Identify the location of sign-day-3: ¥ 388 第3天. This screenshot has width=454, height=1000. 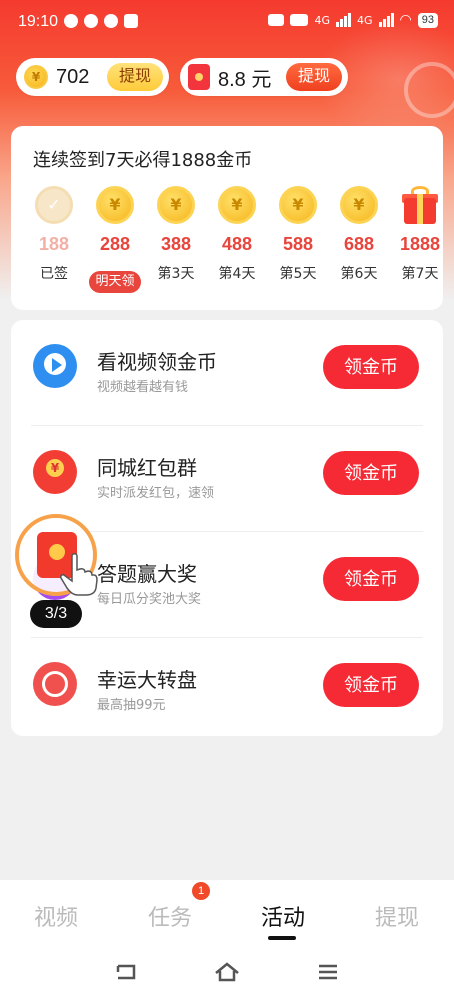
(176, 235).